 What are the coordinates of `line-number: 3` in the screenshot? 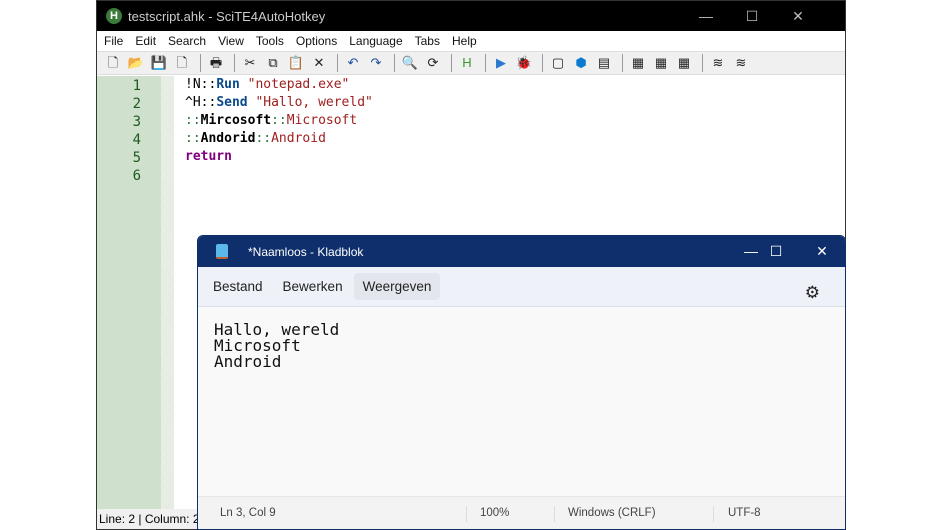 It's located at (136, 122).